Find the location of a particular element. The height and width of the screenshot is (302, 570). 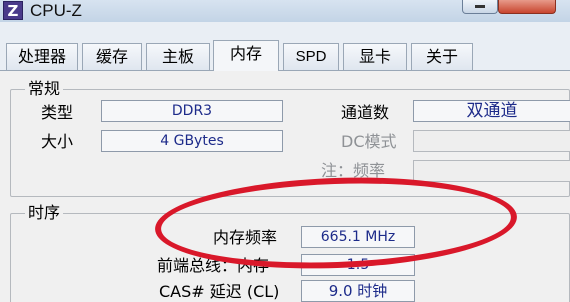

cpu-z-logo-icon: Z is located at coordinates (13, 10).